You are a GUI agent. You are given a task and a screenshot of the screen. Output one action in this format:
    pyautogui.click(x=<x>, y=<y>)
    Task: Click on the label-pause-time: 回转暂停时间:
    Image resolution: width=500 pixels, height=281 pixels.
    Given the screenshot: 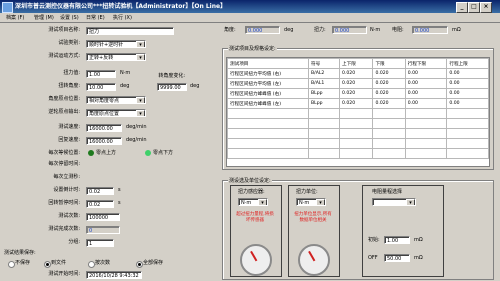 What is the action you would take?
    pyautogui.click(x=64, y=203)
    